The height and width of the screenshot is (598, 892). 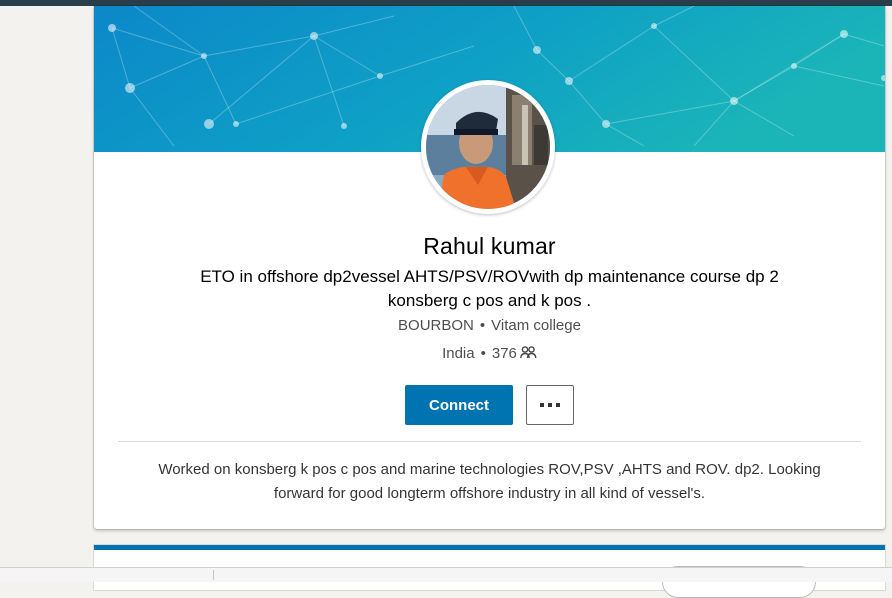 I want to click on more-actions-button, so click(x=550, y=405).